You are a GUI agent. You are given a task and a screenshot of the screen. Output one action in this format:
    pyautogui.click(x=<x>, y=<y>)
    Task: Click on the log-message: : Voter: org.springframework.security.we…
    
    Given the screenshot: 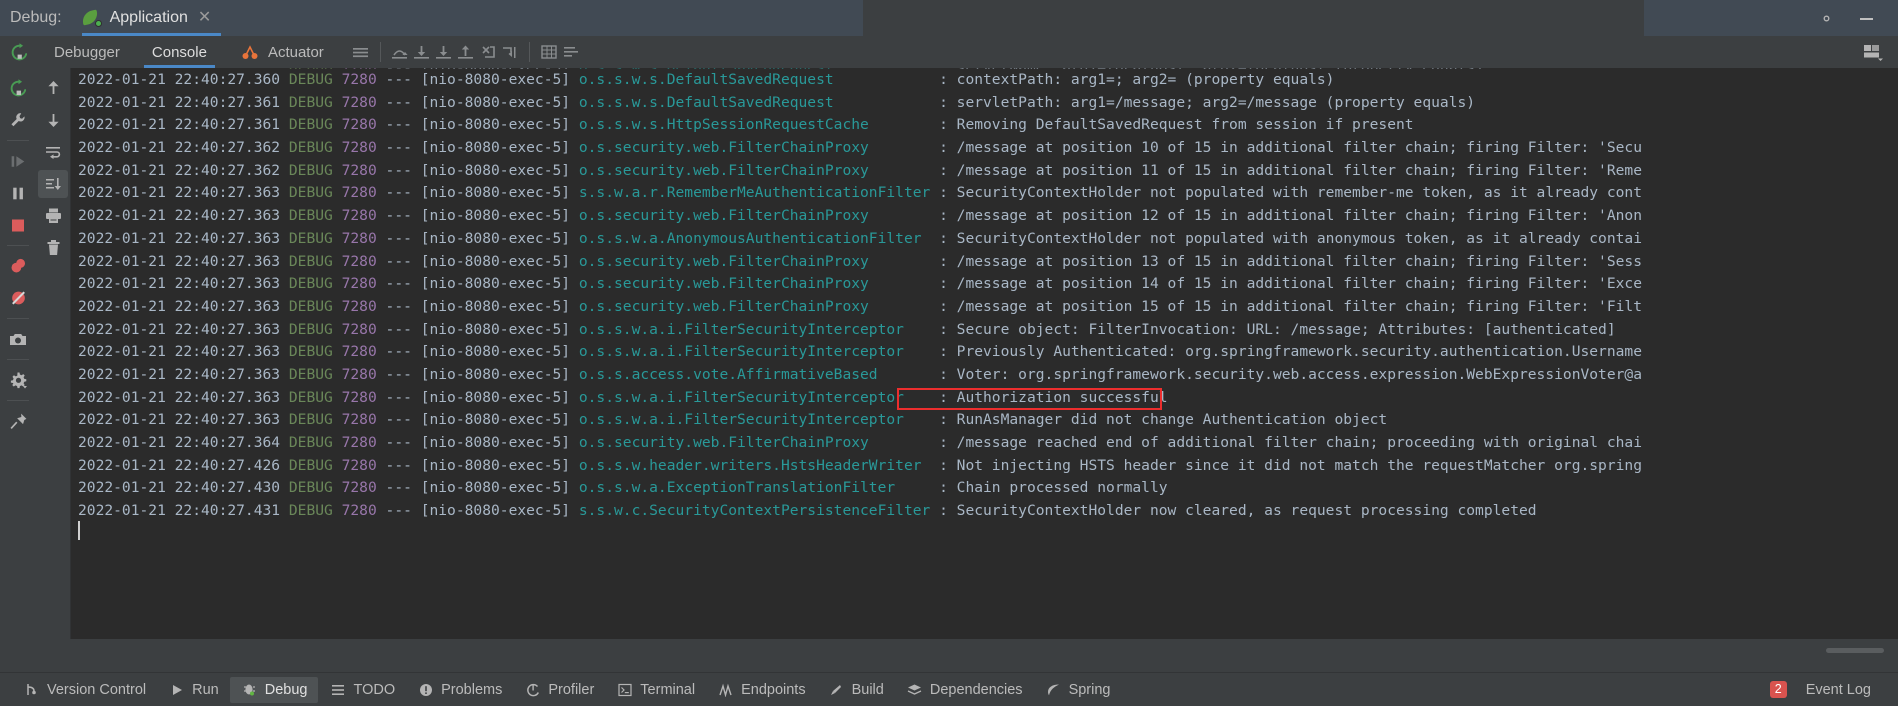 What is the action you would take?
    pyautogui.click(x=1290, y=374)
    